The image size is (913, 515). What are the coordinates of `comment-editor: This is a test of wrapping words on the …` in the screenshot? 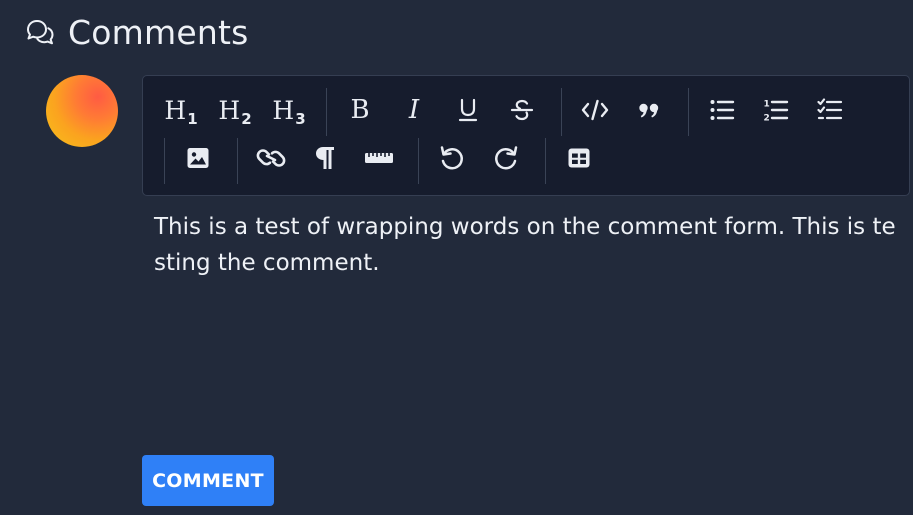 It's located at (526, 245).